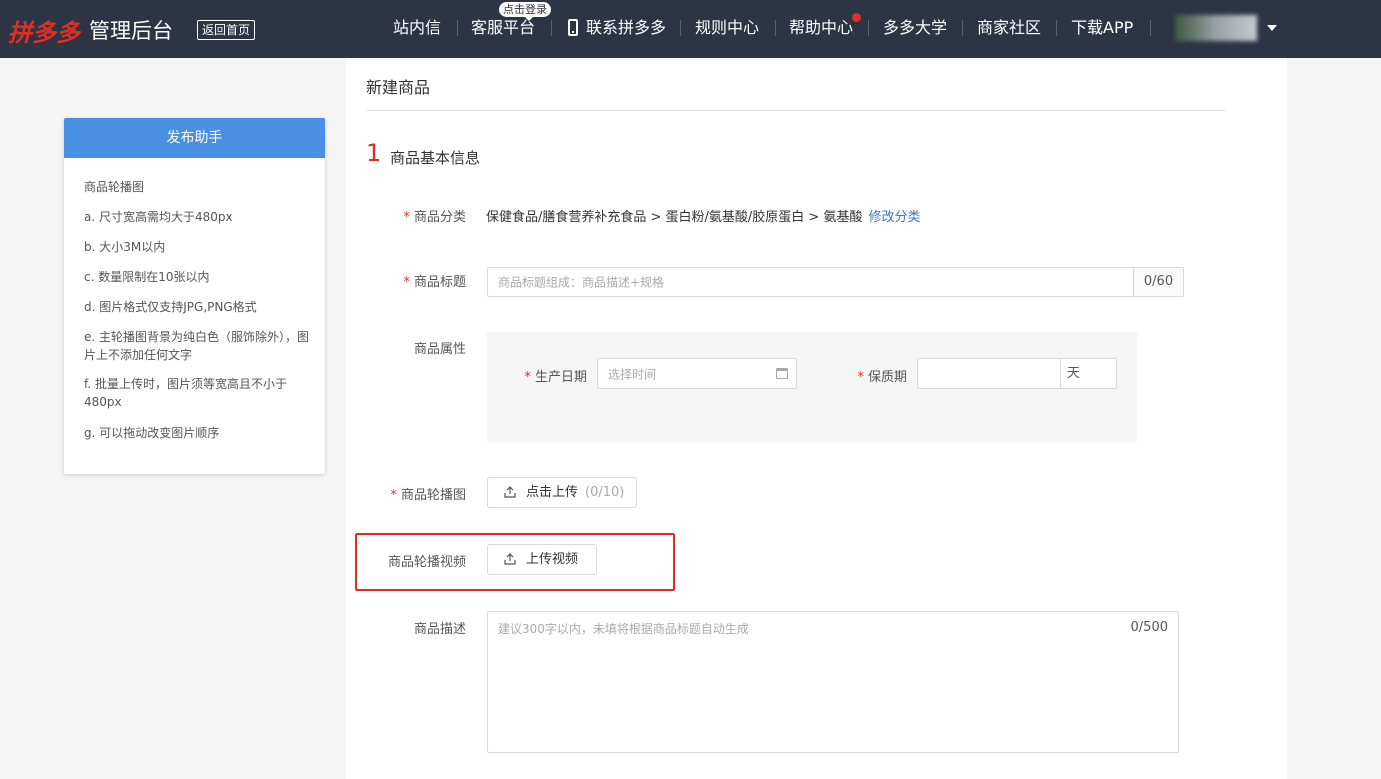 The height and width of the screenshot is (779, 1381). I want to click on nav-download-app: 下载APP, so click(1102, 28).